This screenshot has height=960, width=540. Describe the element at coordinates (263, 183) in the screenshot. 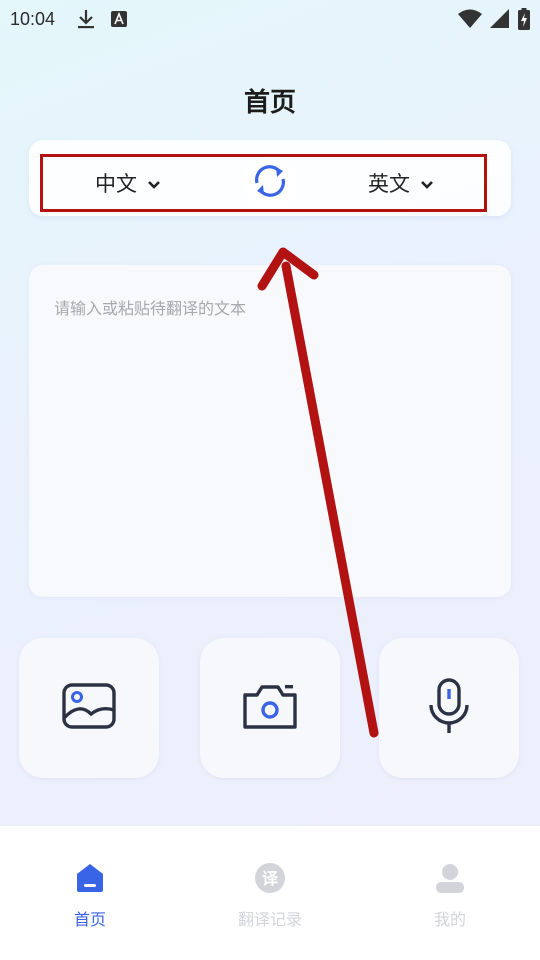

I see `annotation-highlight-box` at that location.